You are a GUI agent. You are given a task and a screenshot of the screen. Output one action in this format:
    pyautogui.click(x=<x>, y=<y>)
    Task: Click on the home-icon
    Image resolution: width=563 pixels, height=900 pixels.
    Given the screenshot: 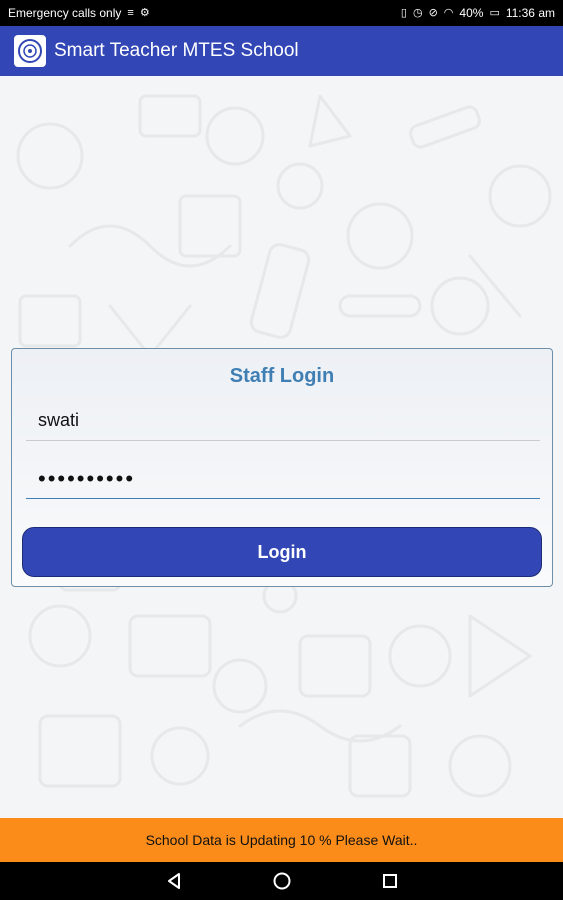 What is the action you would take?
    pyautogui.click(x=282, y=881)
    